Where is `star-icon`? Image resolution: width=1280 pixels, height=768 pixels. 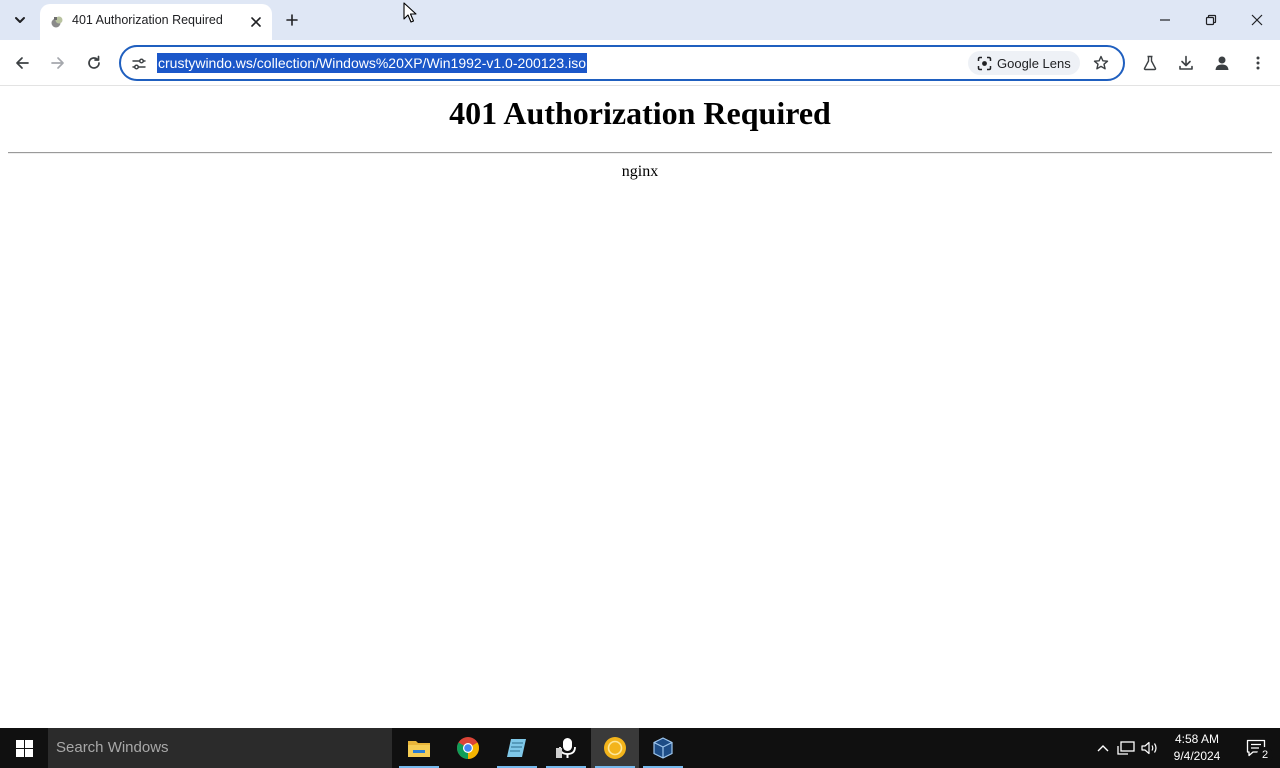
star-icon is located at coordinates (1101, 62).